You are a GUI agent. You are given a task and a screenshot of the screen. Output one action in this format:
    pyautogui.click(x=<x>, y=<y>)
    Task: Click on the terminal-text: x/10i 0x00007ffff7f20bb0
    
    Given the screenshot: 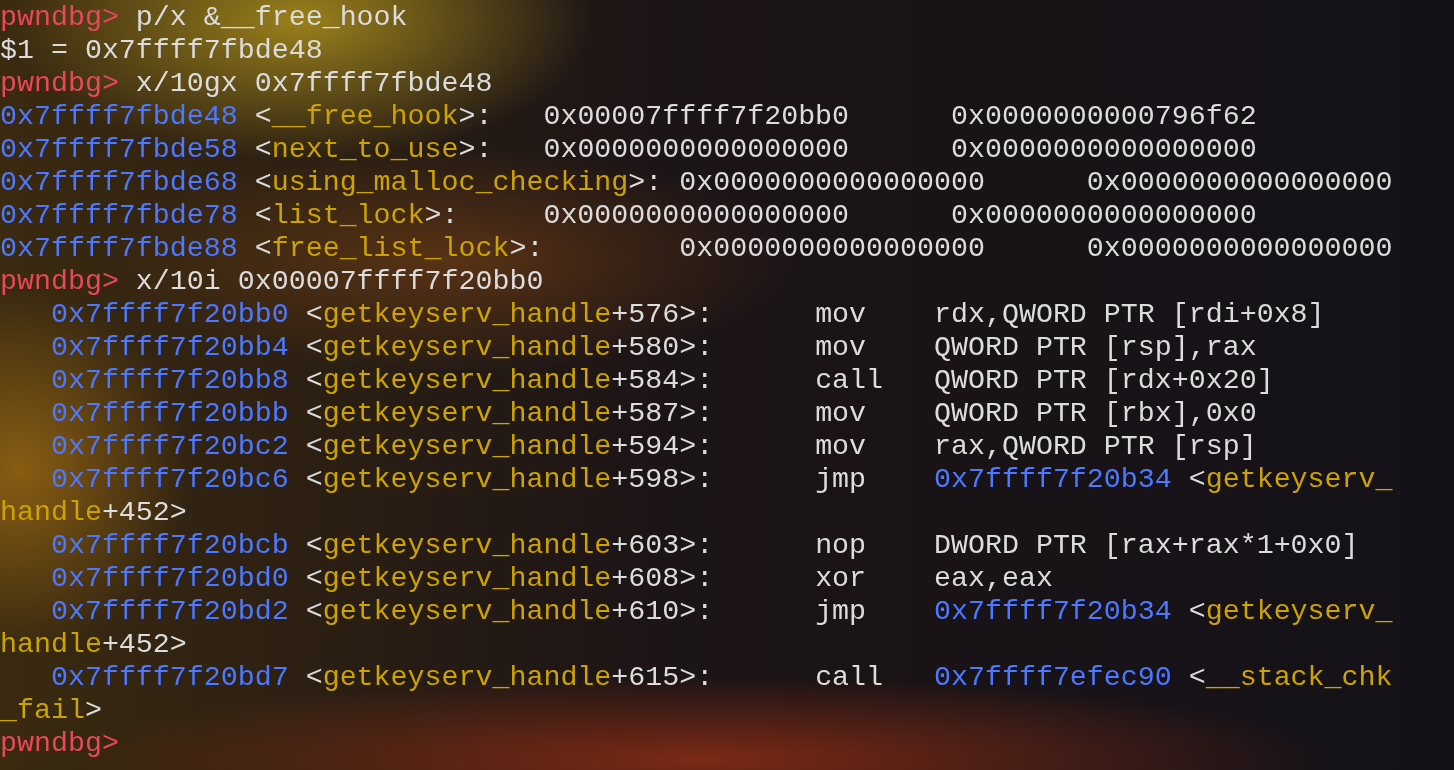 What is the action you would take?
    pyautogui.click(x=339, y=281)
    